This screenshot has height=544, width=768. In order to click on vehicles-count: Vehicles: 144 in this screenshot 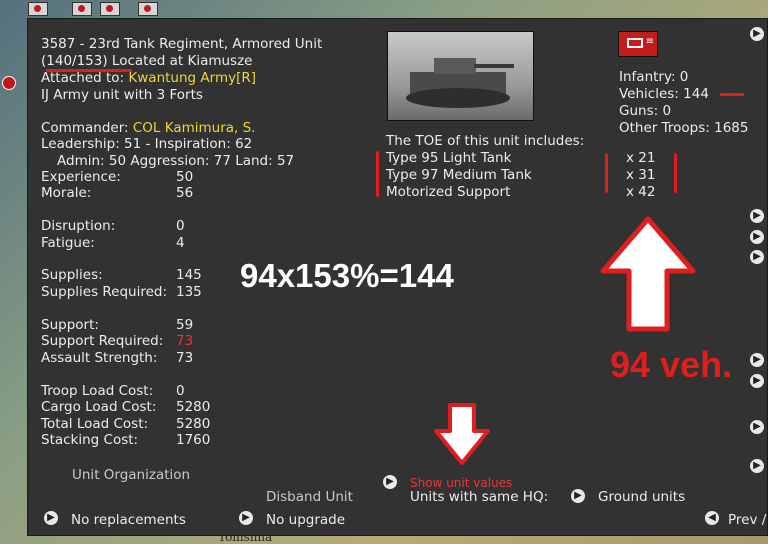, I will do `click(664, 94)`.